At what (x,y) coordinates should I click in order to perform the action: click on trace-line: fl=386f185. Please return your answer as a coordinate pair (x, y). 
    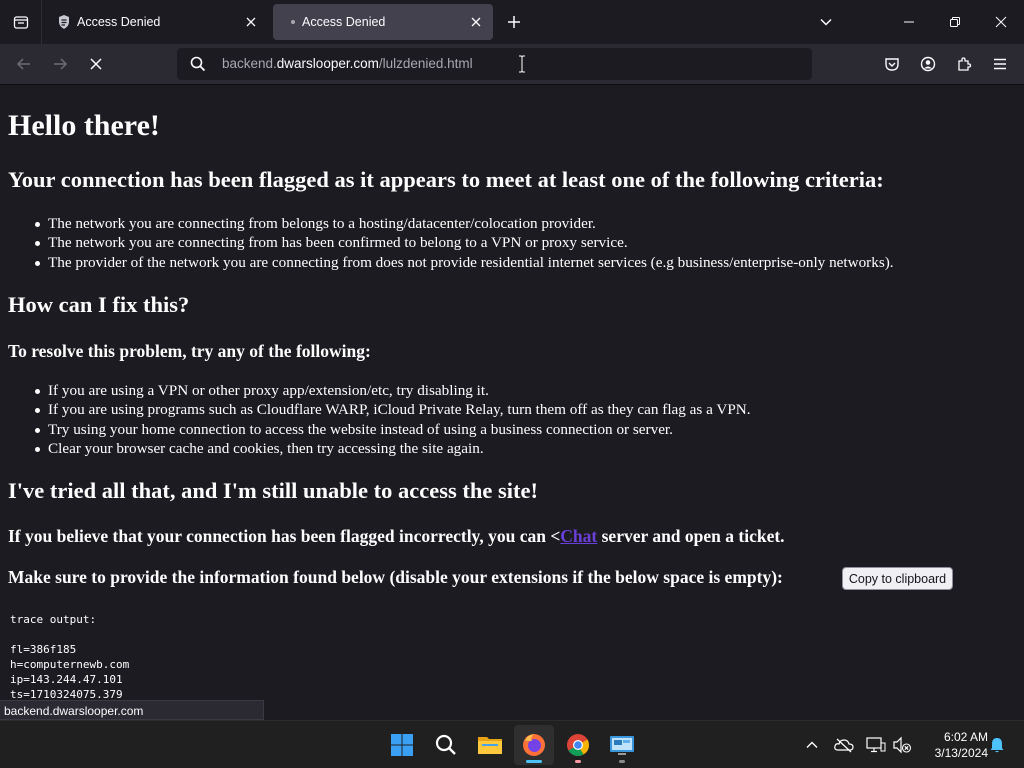
    Looking at the image, I should click on (43, 649).